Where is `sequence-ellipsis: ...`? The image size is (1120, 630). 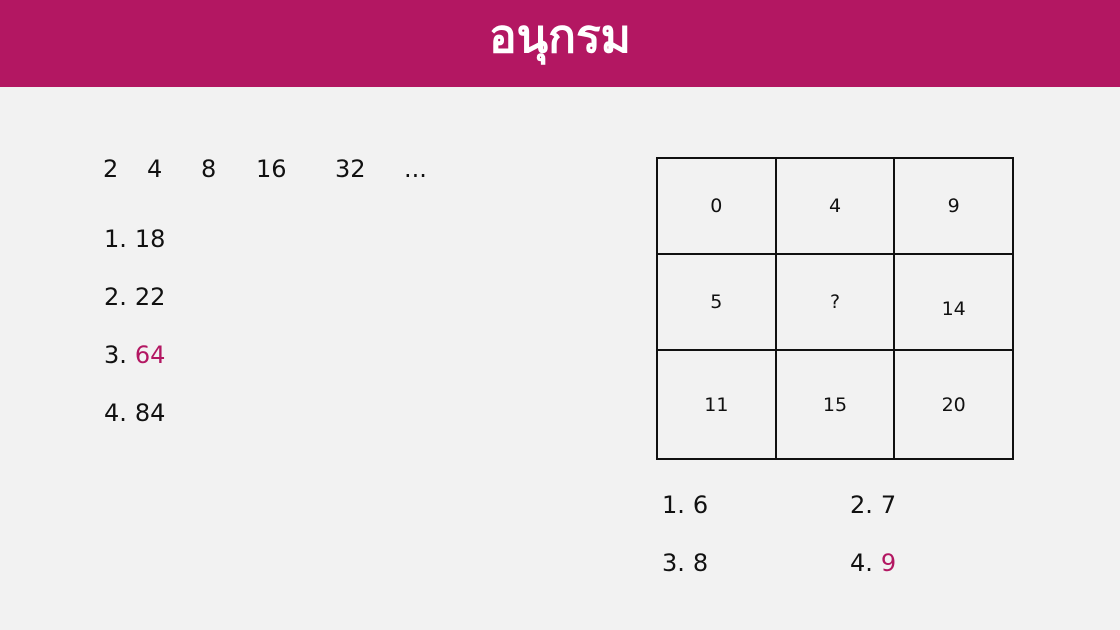 sequence-ellipsis: ... is located at coordinates (415, 169).